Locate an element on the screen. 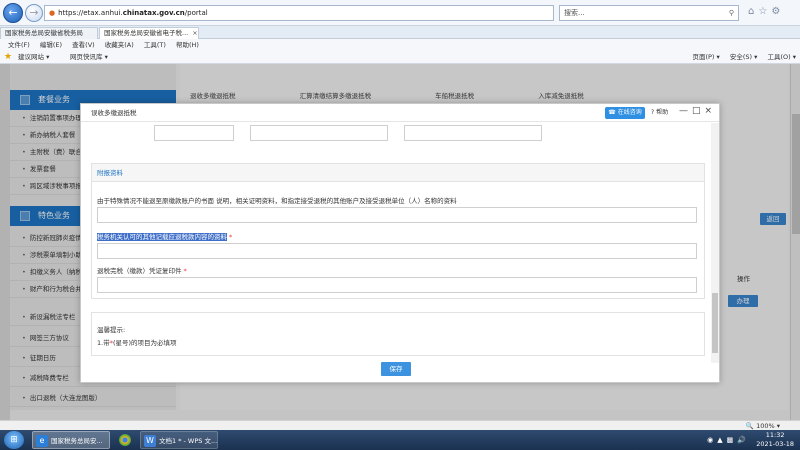  settings-gear-icon: ⚙ is located at coordinates (777, 11).